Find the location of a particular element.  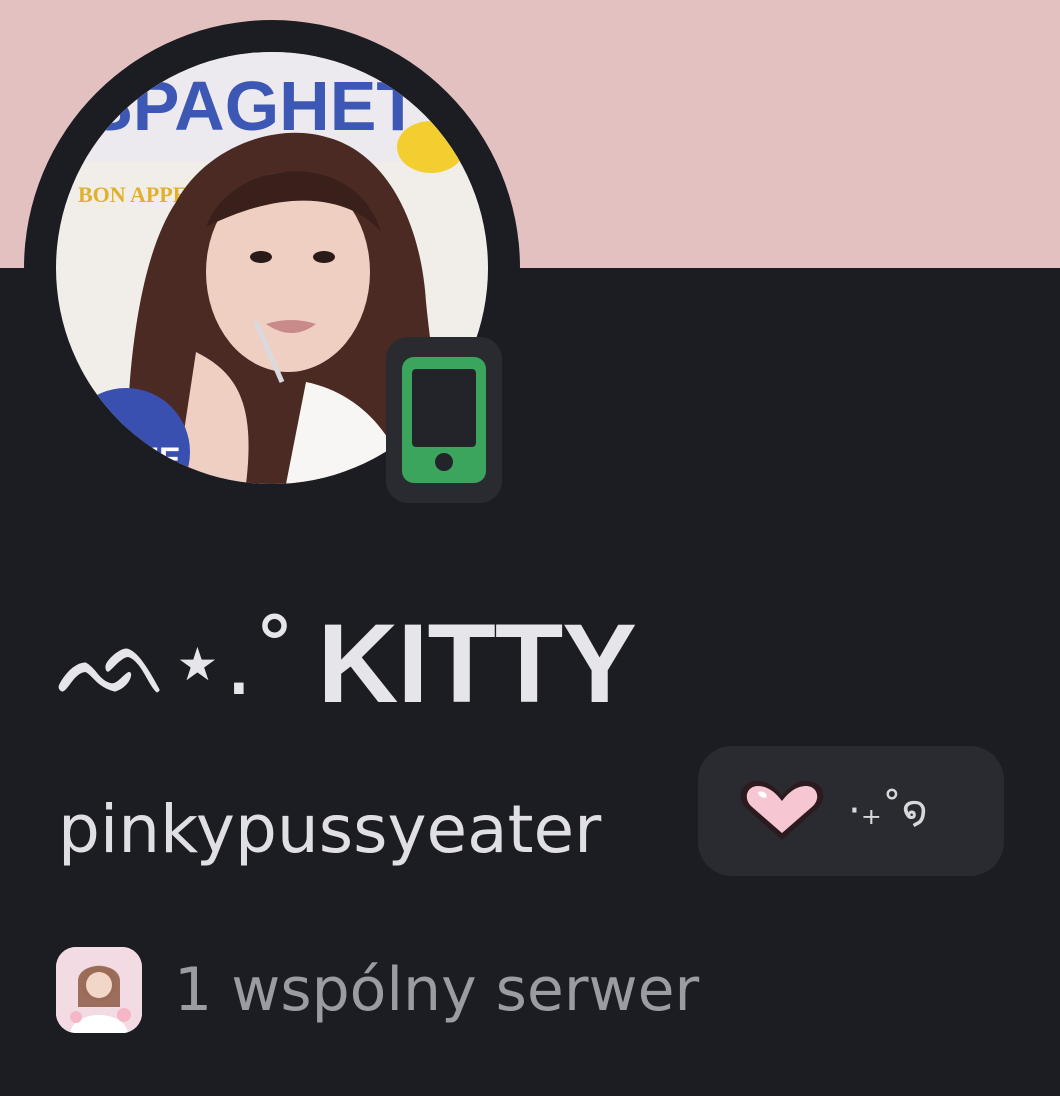

mutual-servers-label: 1 wspólny serwer is located at coordinates (437, 990).